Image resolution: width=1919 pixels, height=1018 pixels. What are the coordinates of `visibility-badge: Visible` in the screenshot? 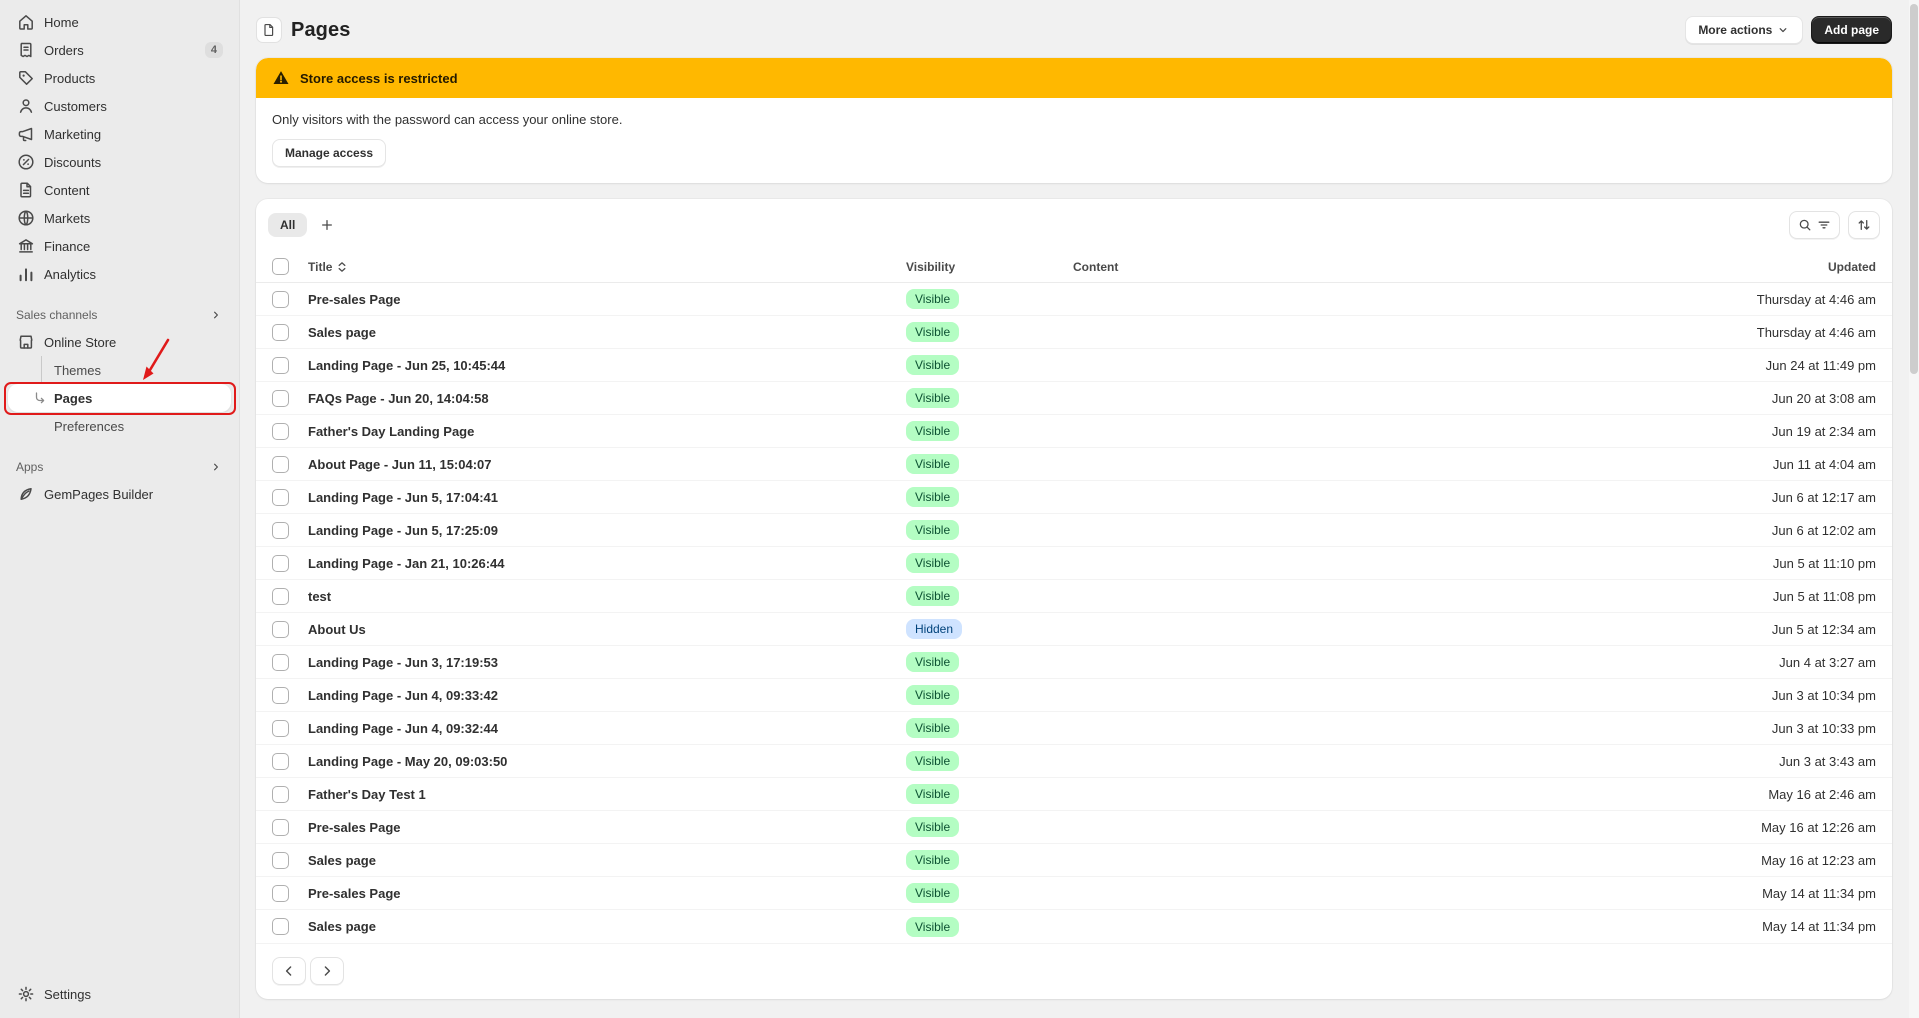 It's located at (933, 332).